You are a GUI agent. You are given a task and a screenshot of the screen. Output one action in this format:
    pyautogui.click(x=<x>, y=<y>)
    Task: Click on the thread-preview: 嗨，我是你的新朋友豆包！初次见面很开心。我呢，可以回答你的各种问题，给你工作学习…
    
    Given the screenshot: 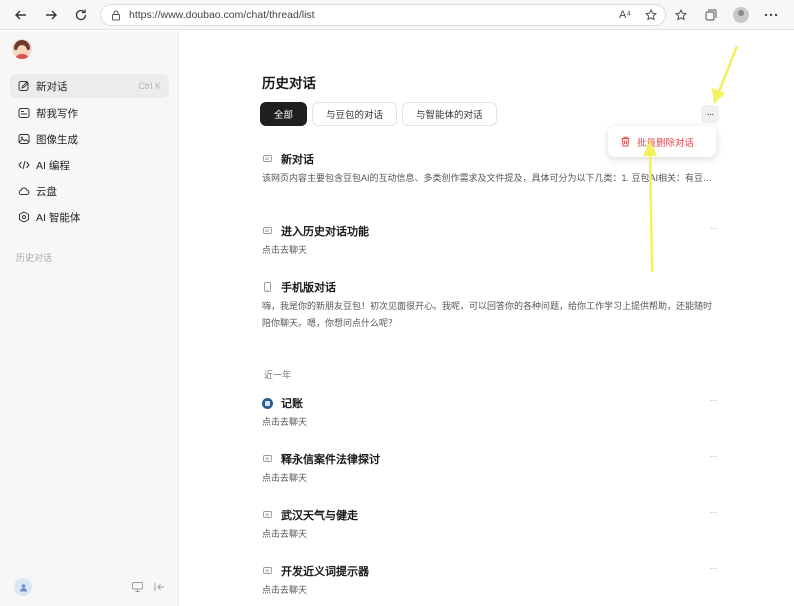 What is the action you would take?
    pyautogui.click(x=487, y=314)
    